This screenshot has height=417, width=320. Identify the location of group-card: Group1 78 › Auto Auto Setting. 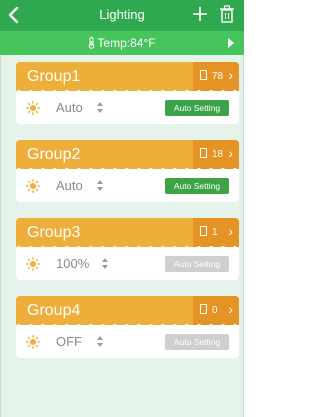
(127, 93).